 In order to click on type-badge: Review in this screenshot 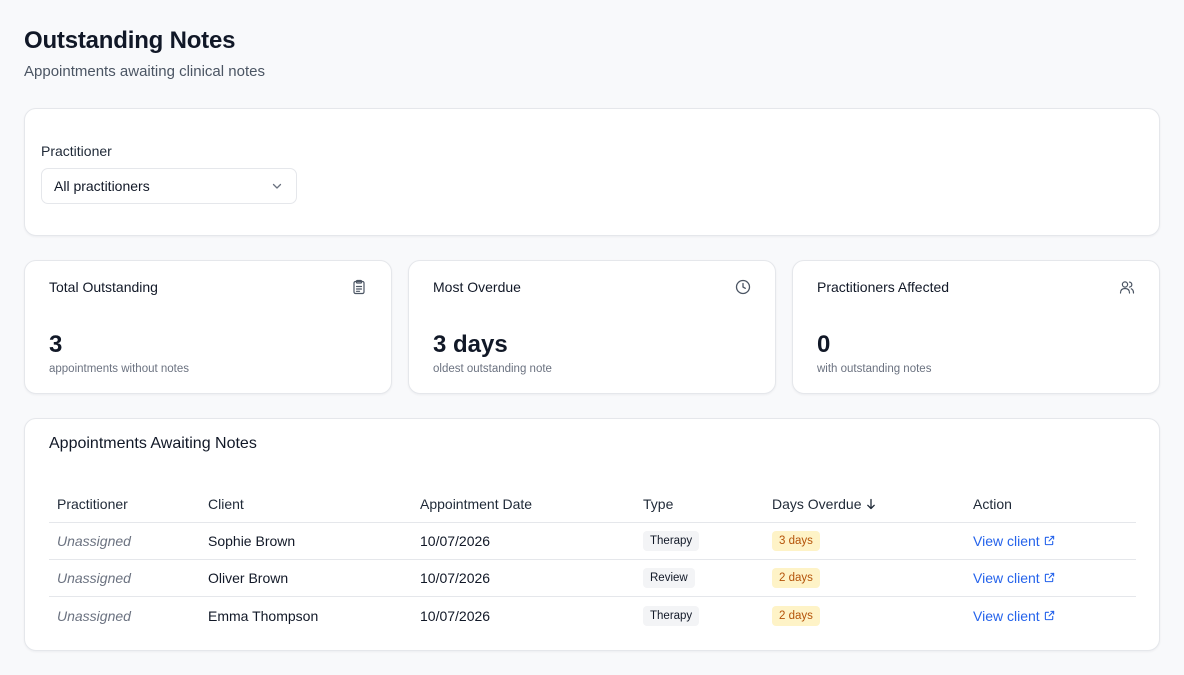, I will do `click(669, 578)`.